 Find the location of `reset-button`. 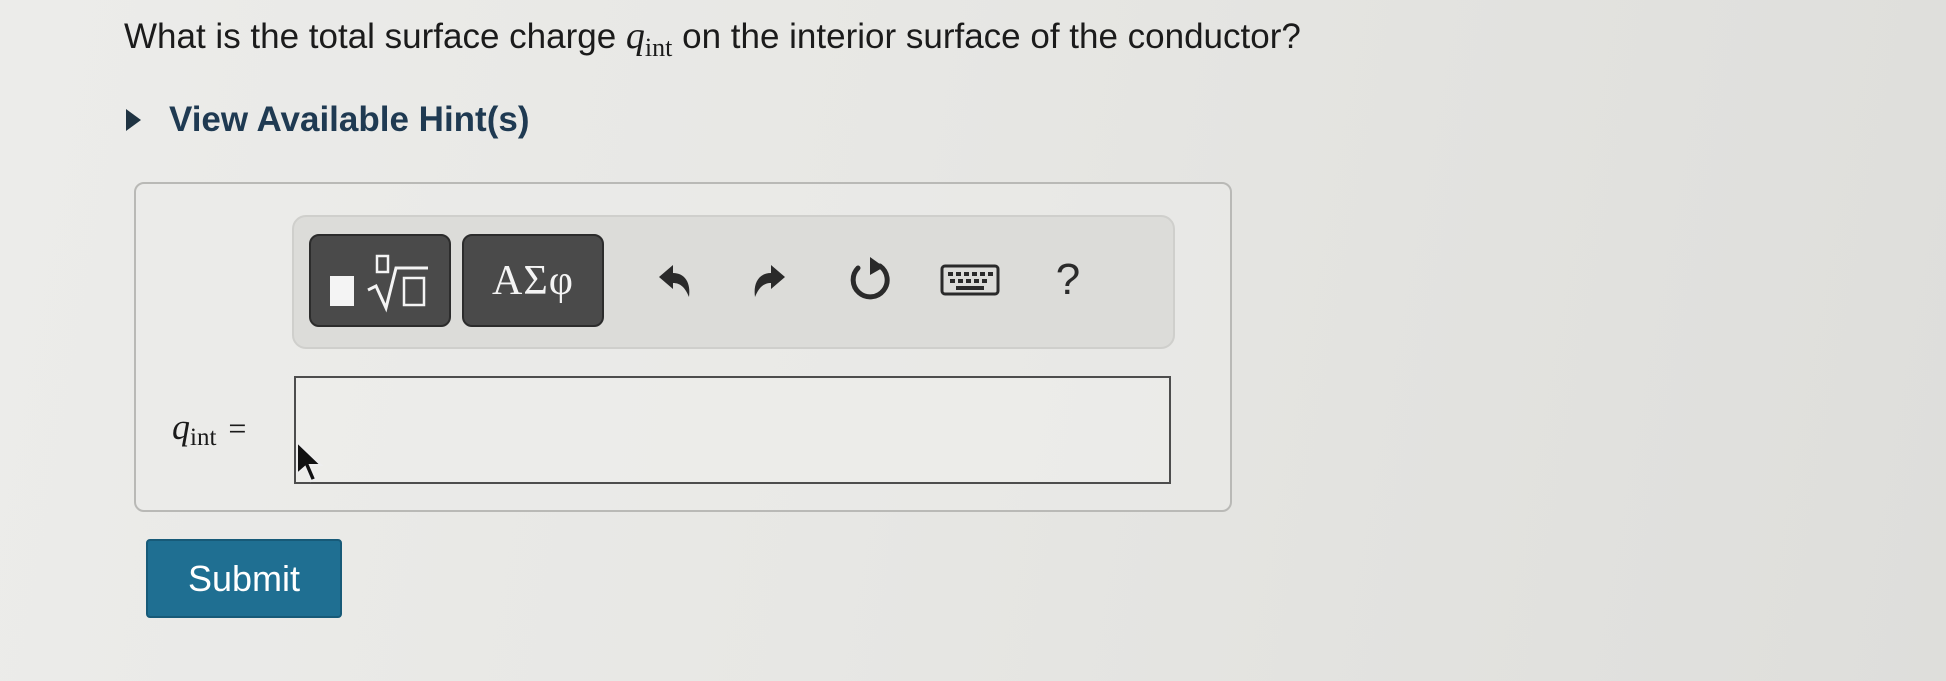

reset-button is located at coordinates (870, 280).